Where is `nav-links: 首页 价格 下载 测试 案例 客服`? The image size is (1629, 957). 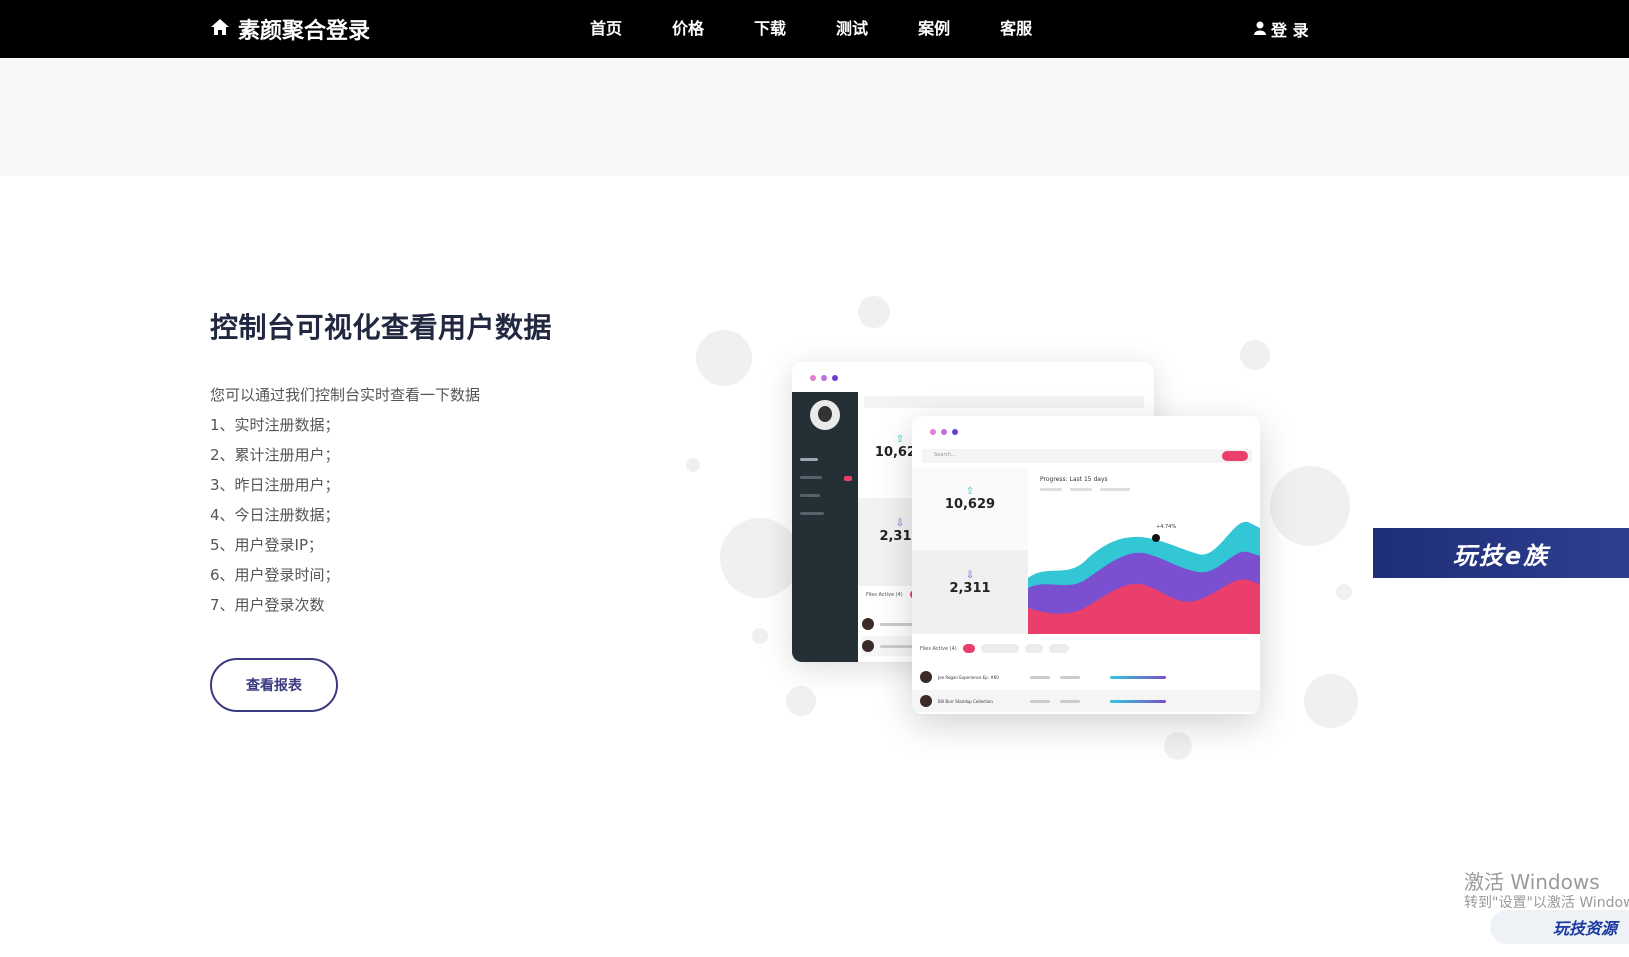
nav-links: 首页 价格 下载 测试 案例 客服 is located at coordinates (836, 29).